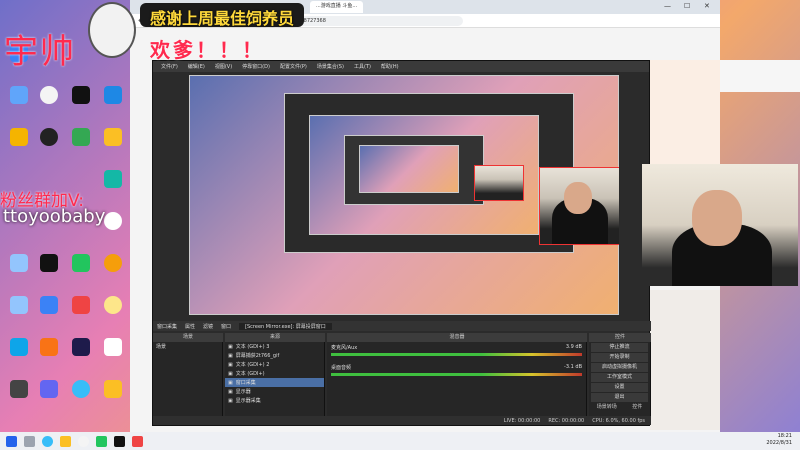  Describe the element at coordinates (619, 387) in the screenshot. I see `control-button: 设置` at that location.